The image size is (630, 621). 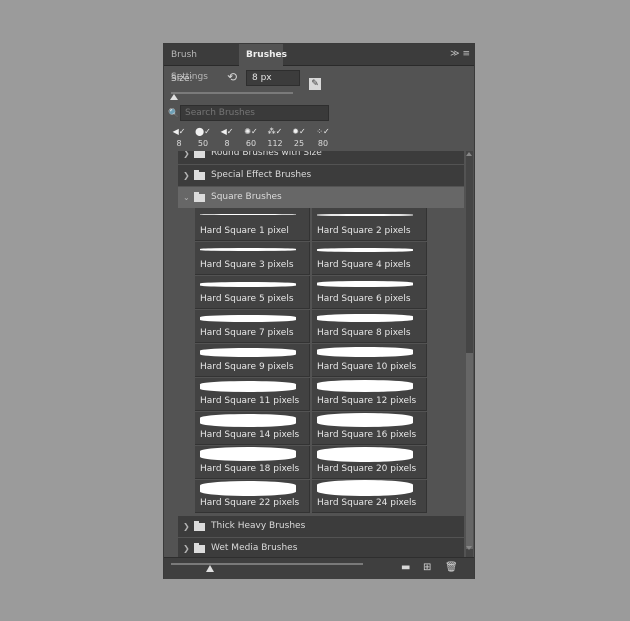 What do you see at coordinates (273, 78) in the screenshot?
I see `size-input: 8 px` at bounding box center [273, 78].